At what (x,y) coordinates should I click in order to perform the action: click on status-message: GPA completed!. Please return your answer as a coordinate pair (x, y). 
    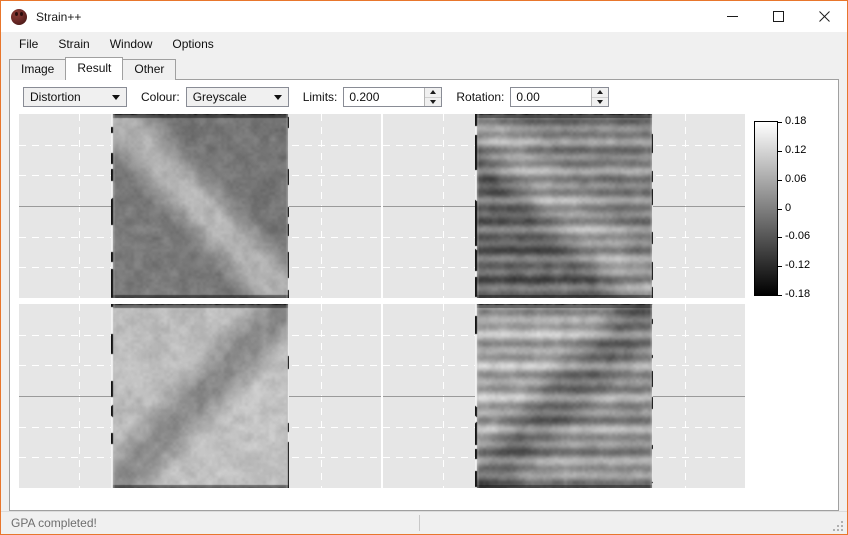
    Looking at the image, I should click on (54, 523).